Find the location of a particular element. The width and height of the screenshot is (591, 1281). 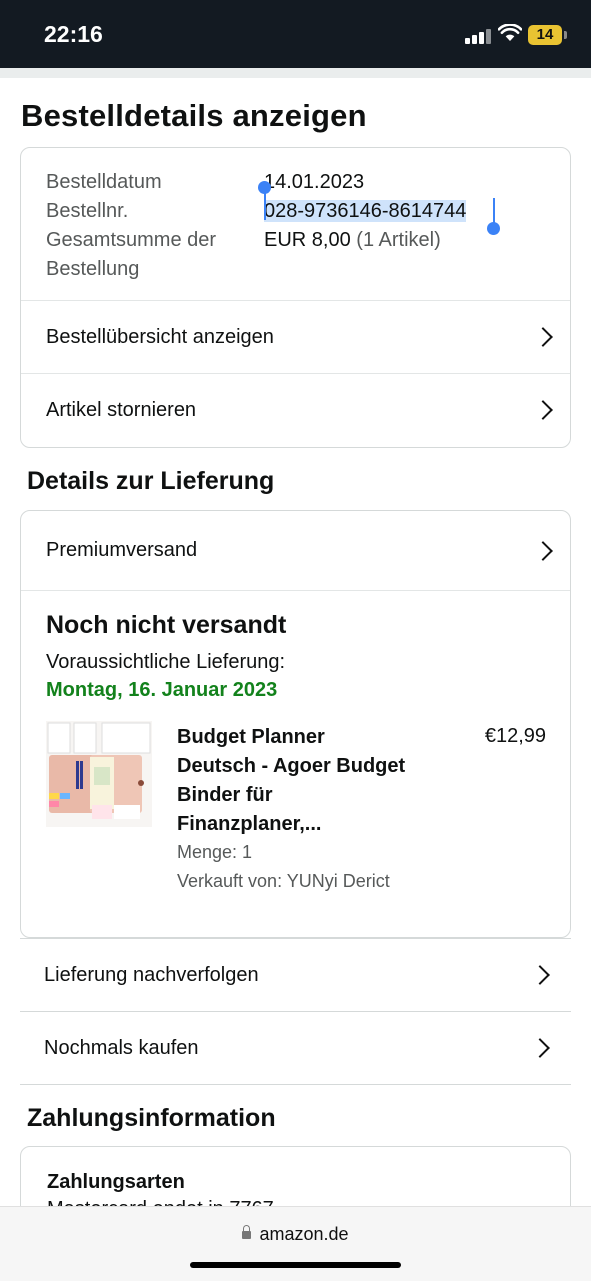

payment-section-title: Zahlungsinformation is located at coordinates (151, 1118).